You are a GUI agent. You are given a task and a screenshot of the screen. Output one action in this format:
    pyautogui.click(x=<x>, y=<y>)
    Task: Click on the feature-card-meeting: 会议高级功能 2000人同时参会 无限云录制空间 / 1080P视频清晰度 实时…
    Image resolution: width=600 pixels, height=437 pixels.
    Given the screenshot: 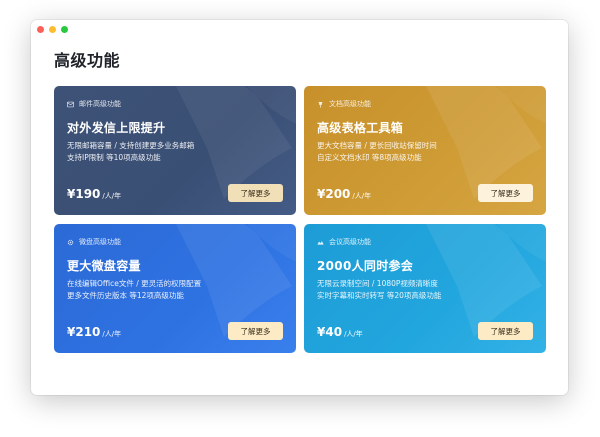 What is the action you would take?
    pyautogui.click(x=425, y=288)
    